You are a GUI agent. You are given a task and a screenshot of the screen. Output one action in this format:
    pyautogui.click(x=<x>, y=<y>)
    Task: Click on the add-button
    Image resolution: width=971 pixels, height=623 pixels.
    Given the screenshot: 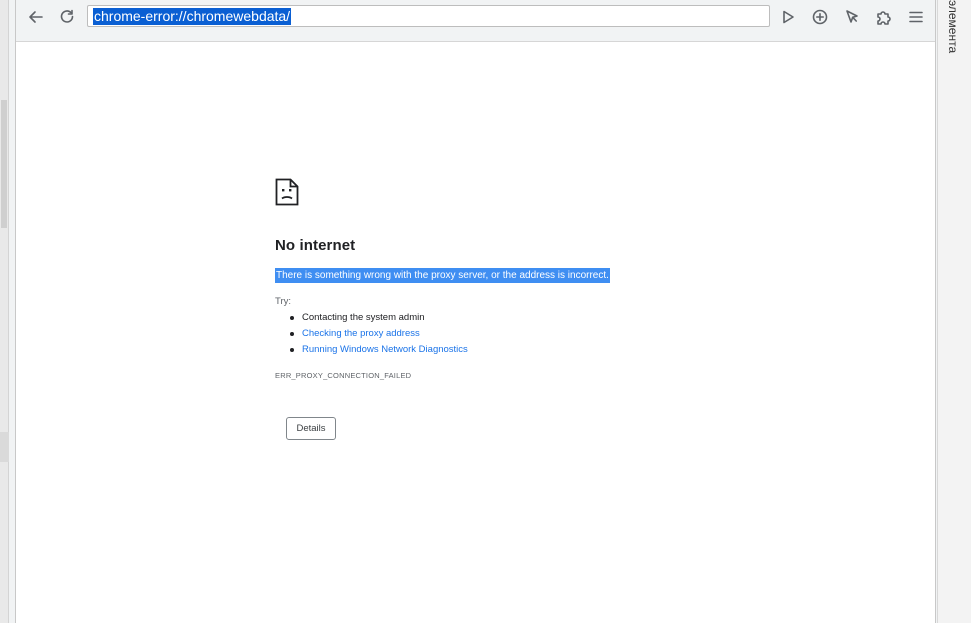 What is the action you would take?
    pyautogui.click(x=820, y=17)
    